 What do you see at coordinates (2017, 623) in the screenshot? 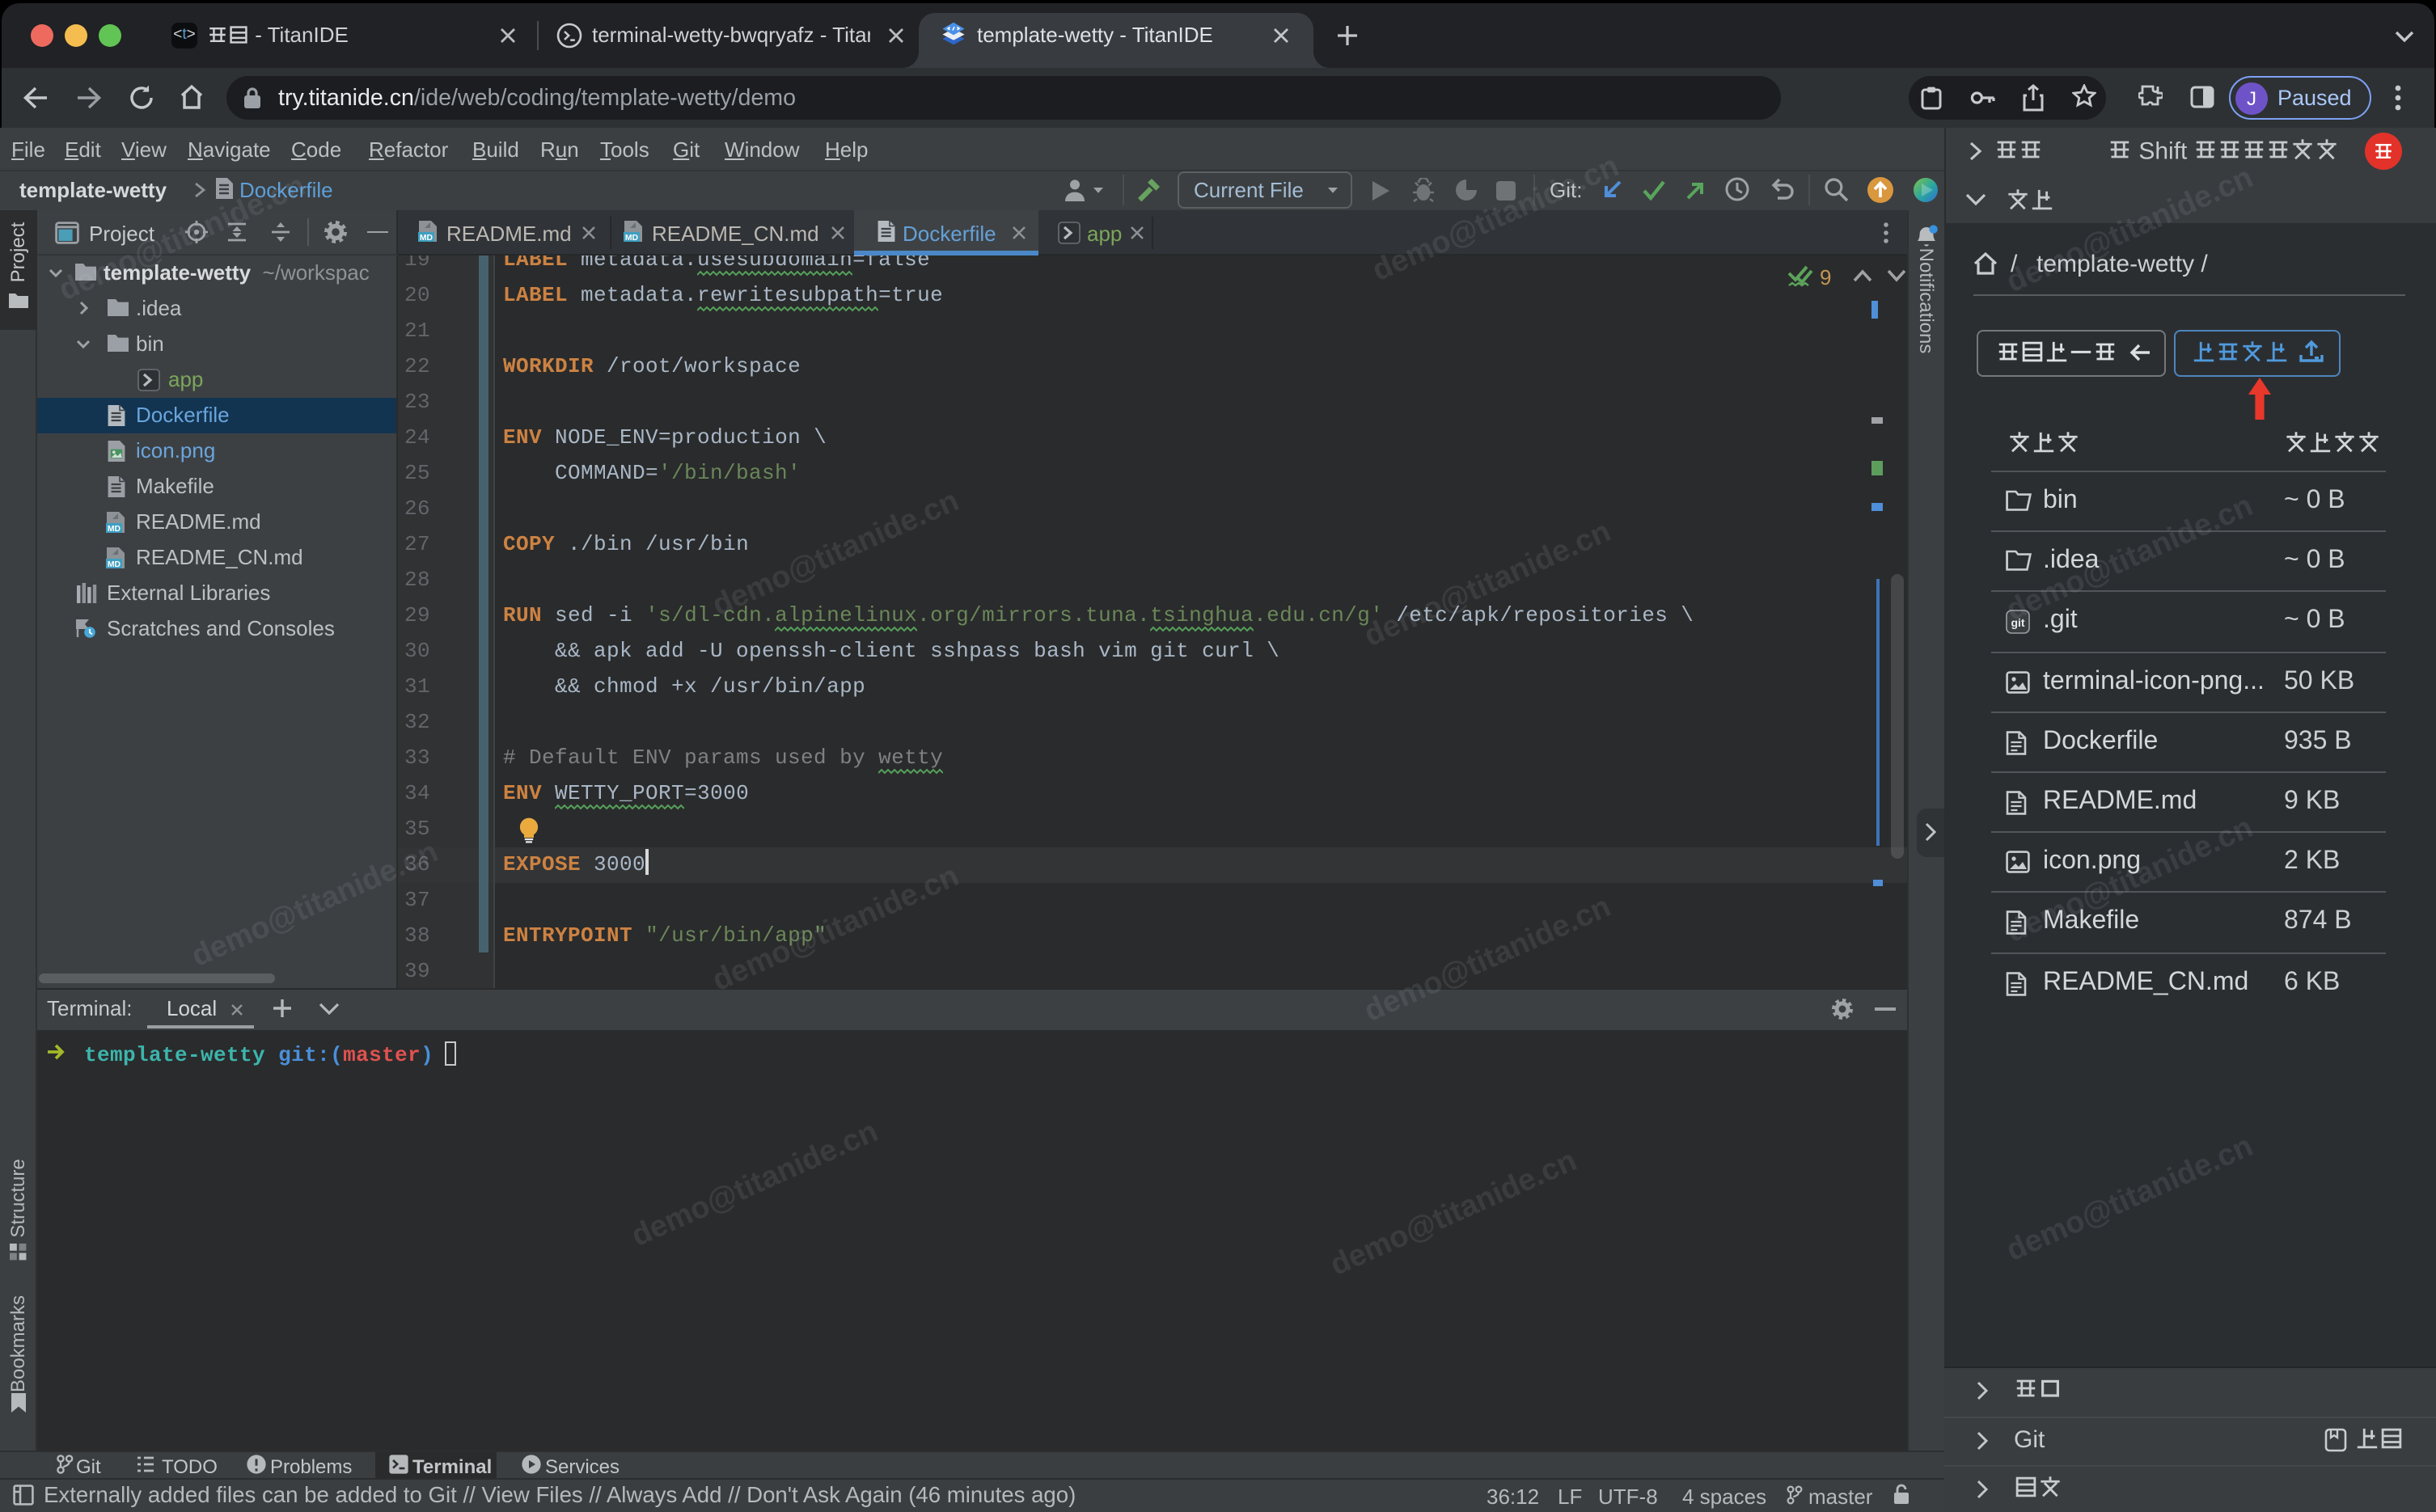
I see `svg-text: git` at bounding box center [2017, 623].